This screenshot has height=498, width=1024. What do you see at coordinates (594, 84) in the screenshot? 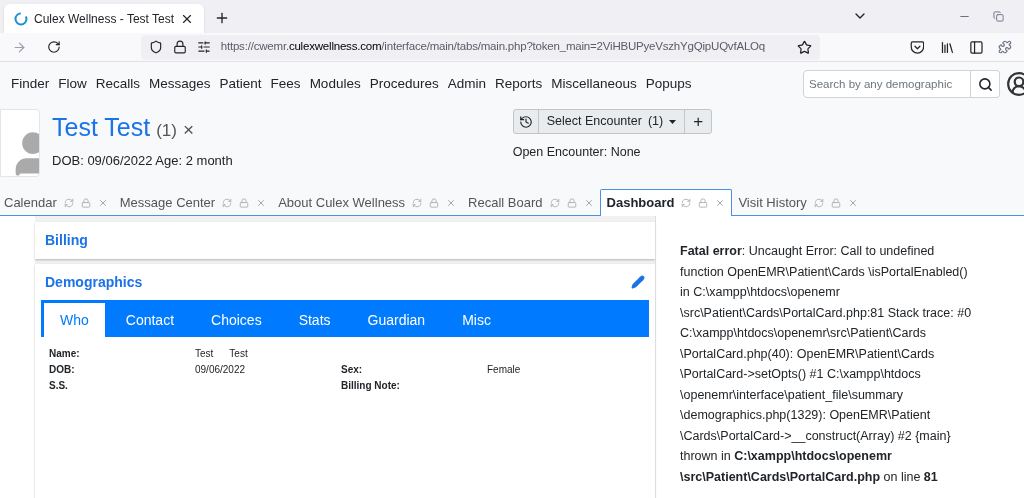
I see `menu-item: Miscellaneous` at bounding box center [594, 84].